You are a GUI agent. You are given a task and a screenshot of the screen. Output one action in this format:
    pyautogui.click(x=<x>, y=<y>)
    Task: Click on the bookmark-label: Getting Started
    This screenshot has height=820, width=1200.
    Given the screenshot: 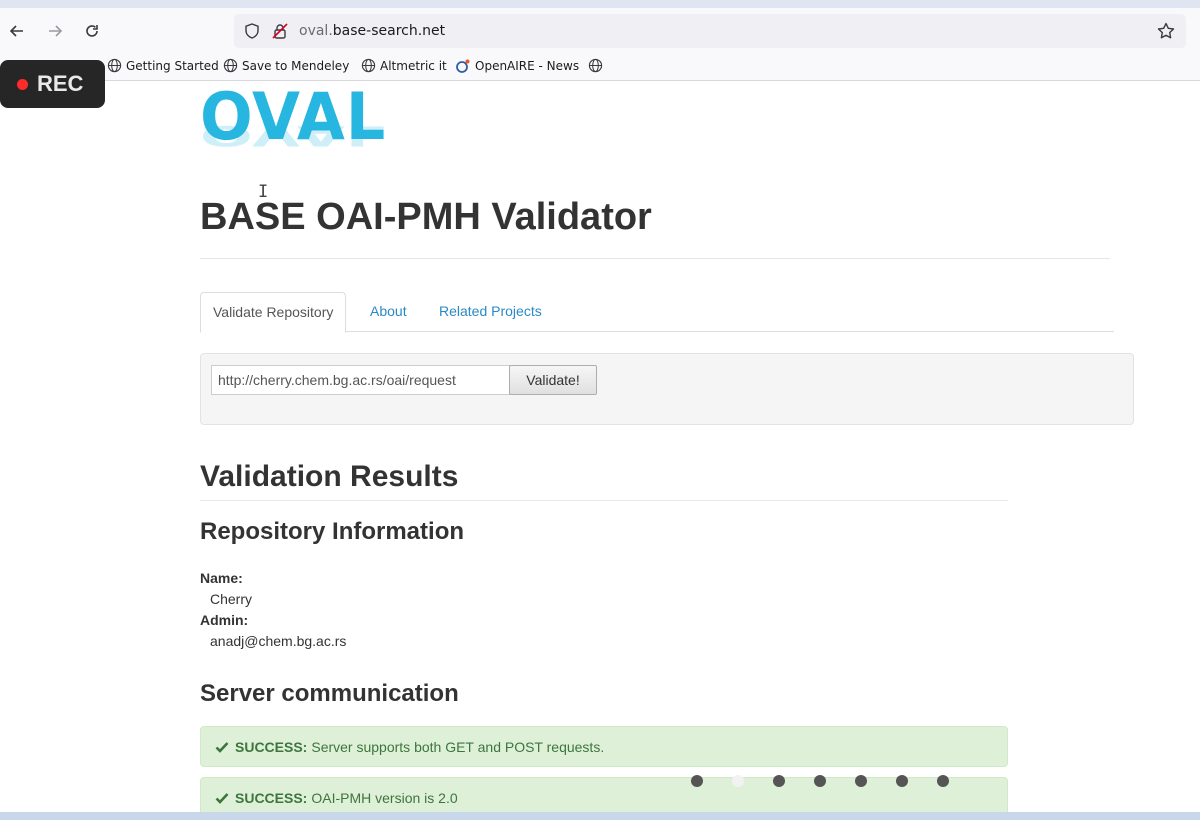 What is the action you would take?
    pyautogui.click(x=172, y=65)
    